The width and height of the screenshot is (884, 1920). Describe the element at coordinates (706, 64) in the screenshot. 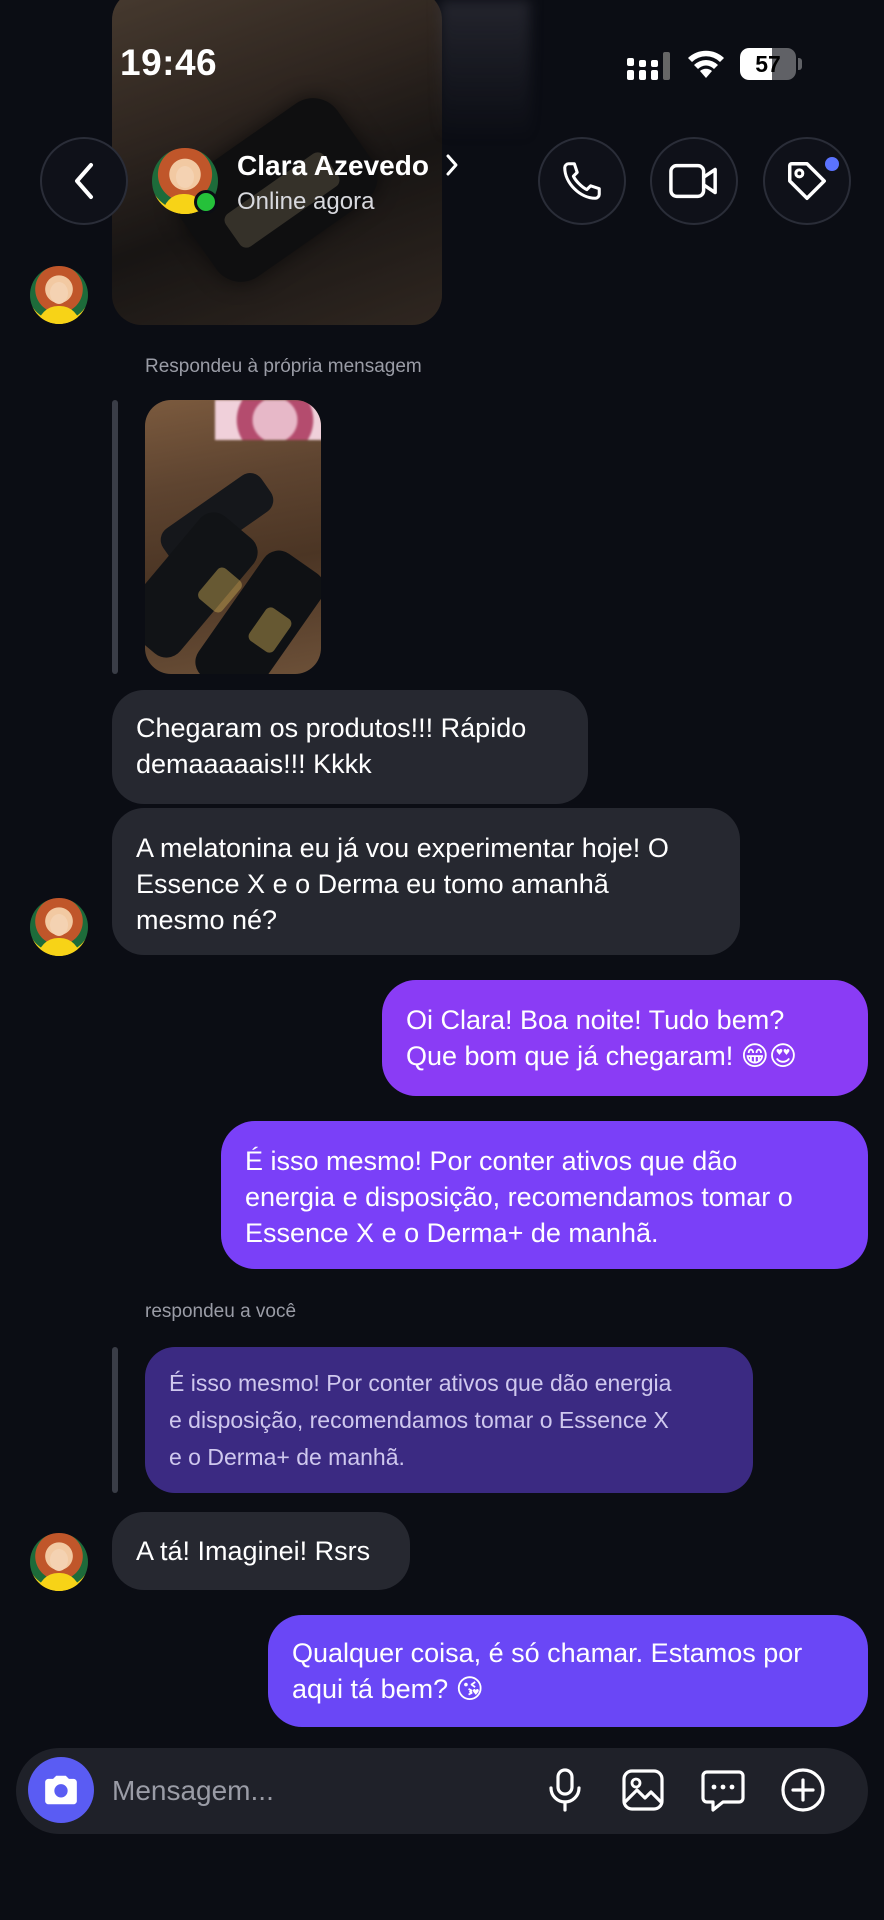

I see `wifi-icon` at that location.